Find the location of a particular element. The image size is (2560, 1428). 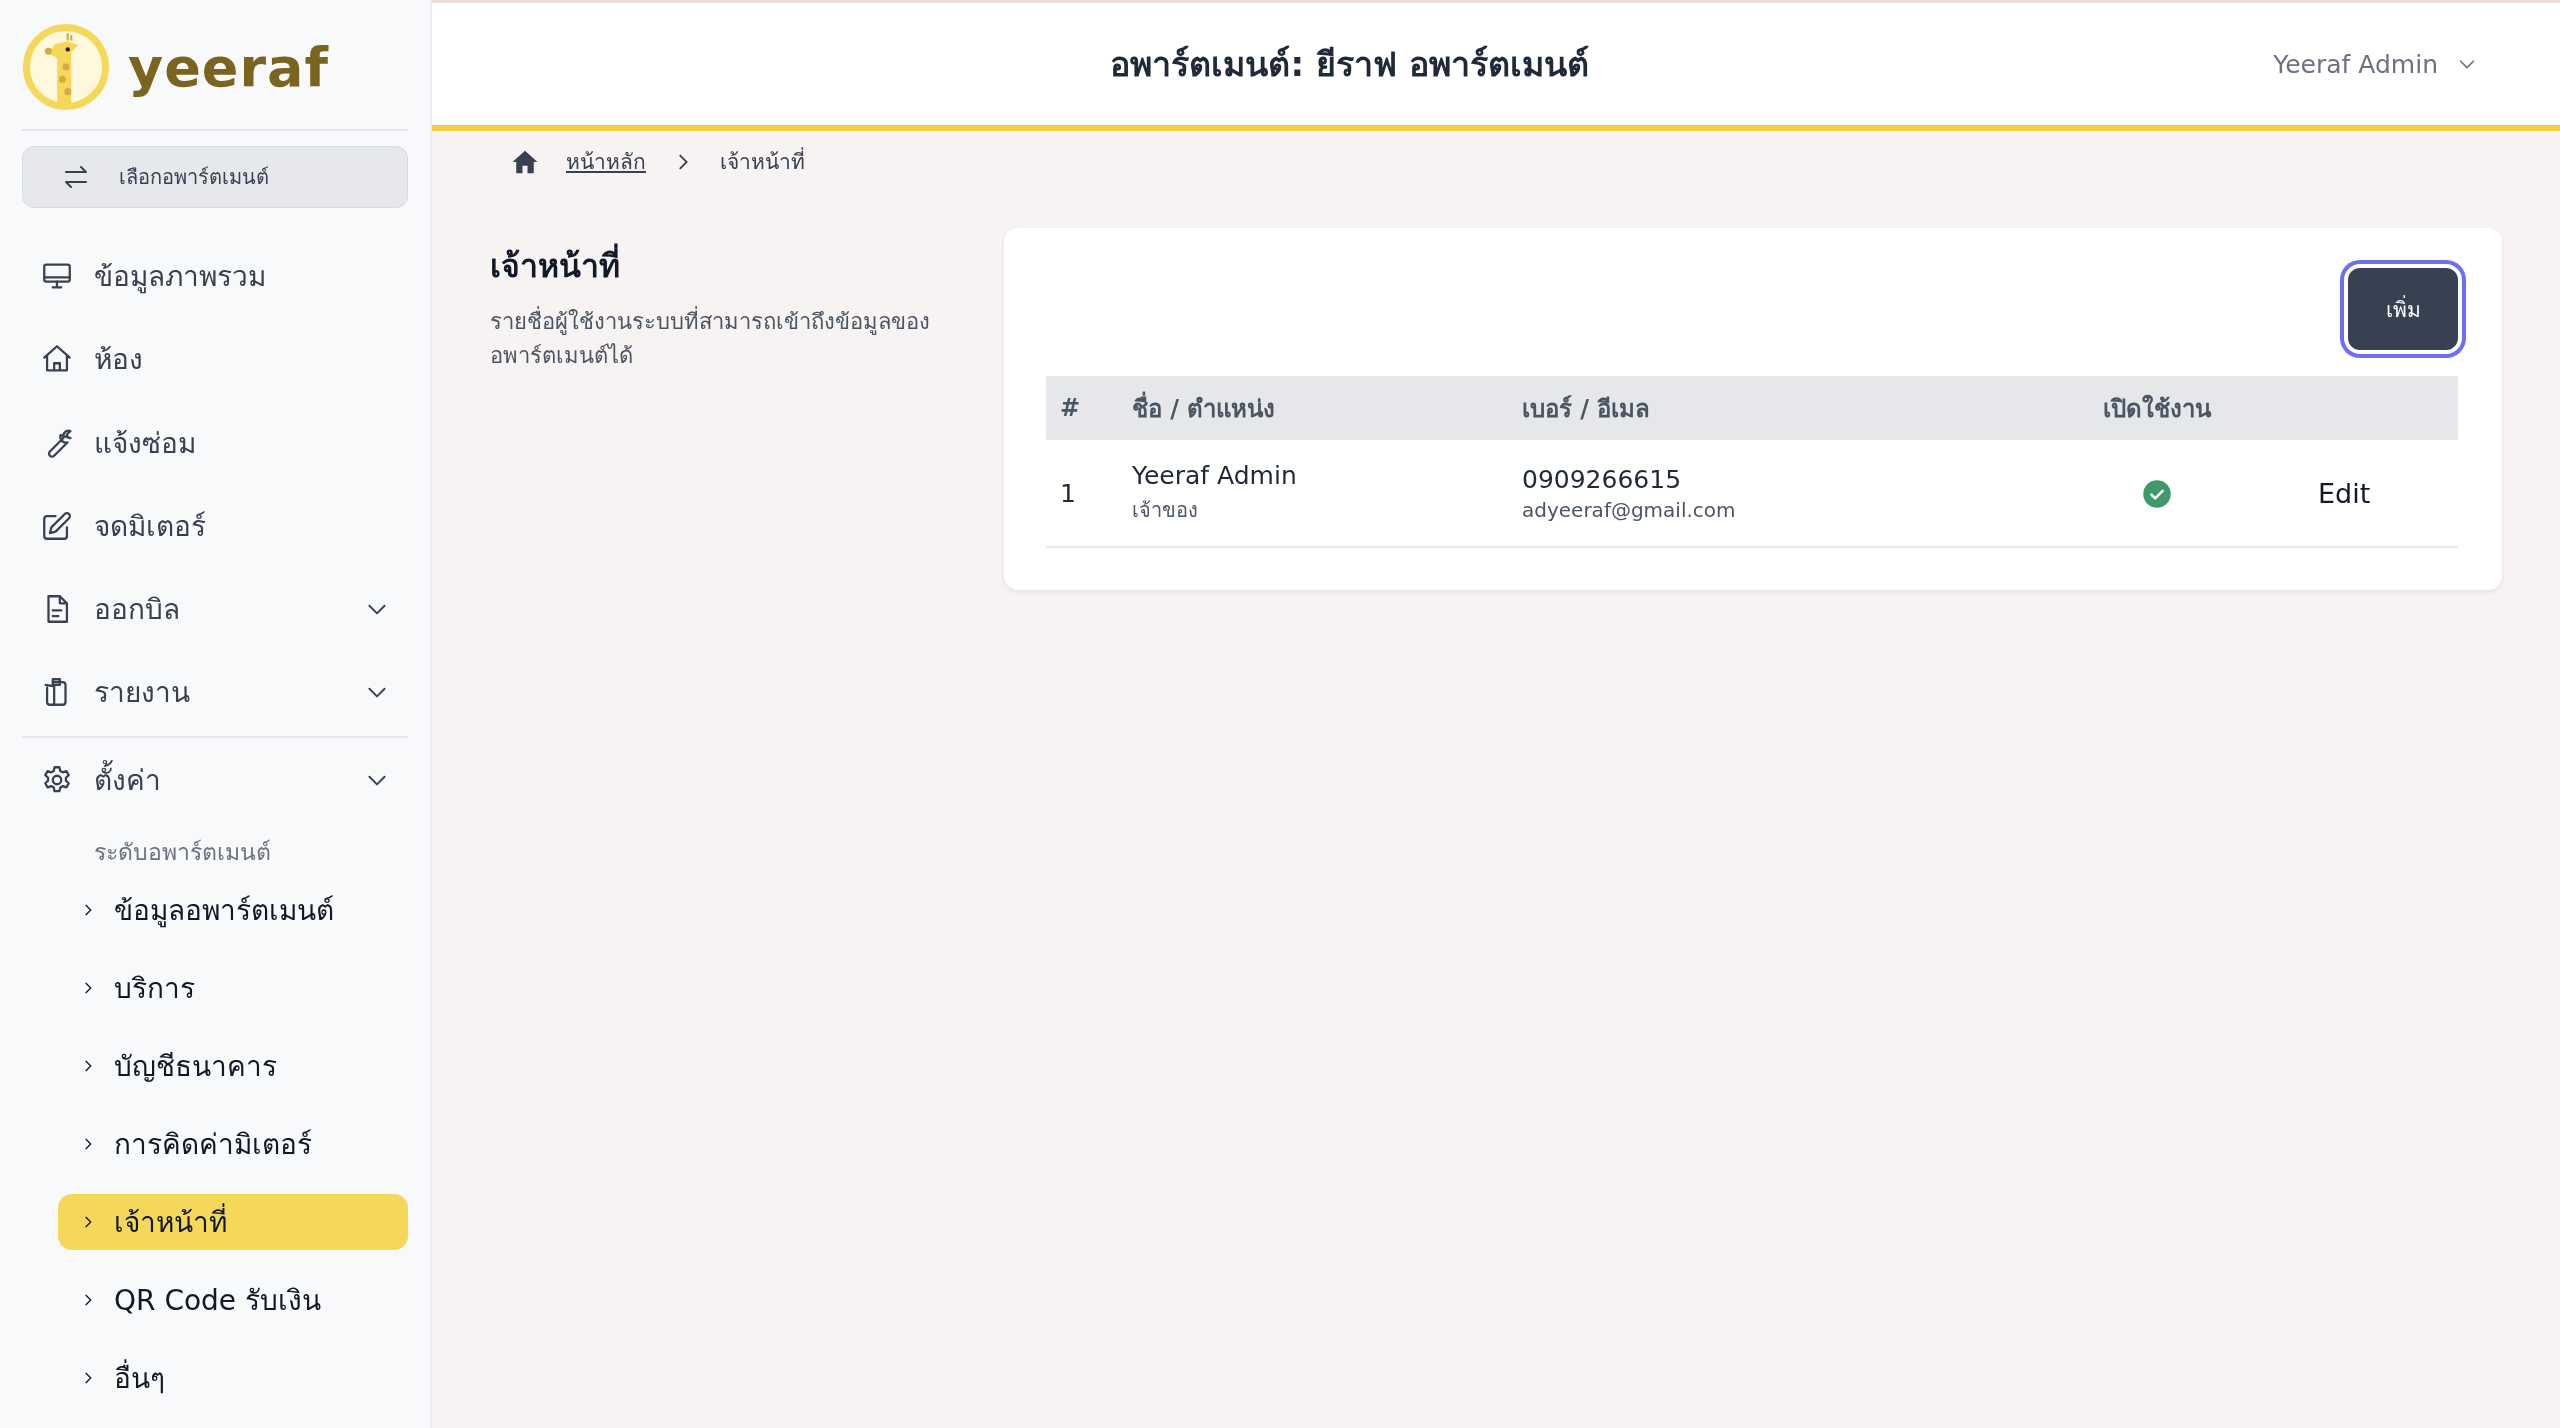

breadcrumb-link: หน้าหลัก is located at coordinates (606, 161).